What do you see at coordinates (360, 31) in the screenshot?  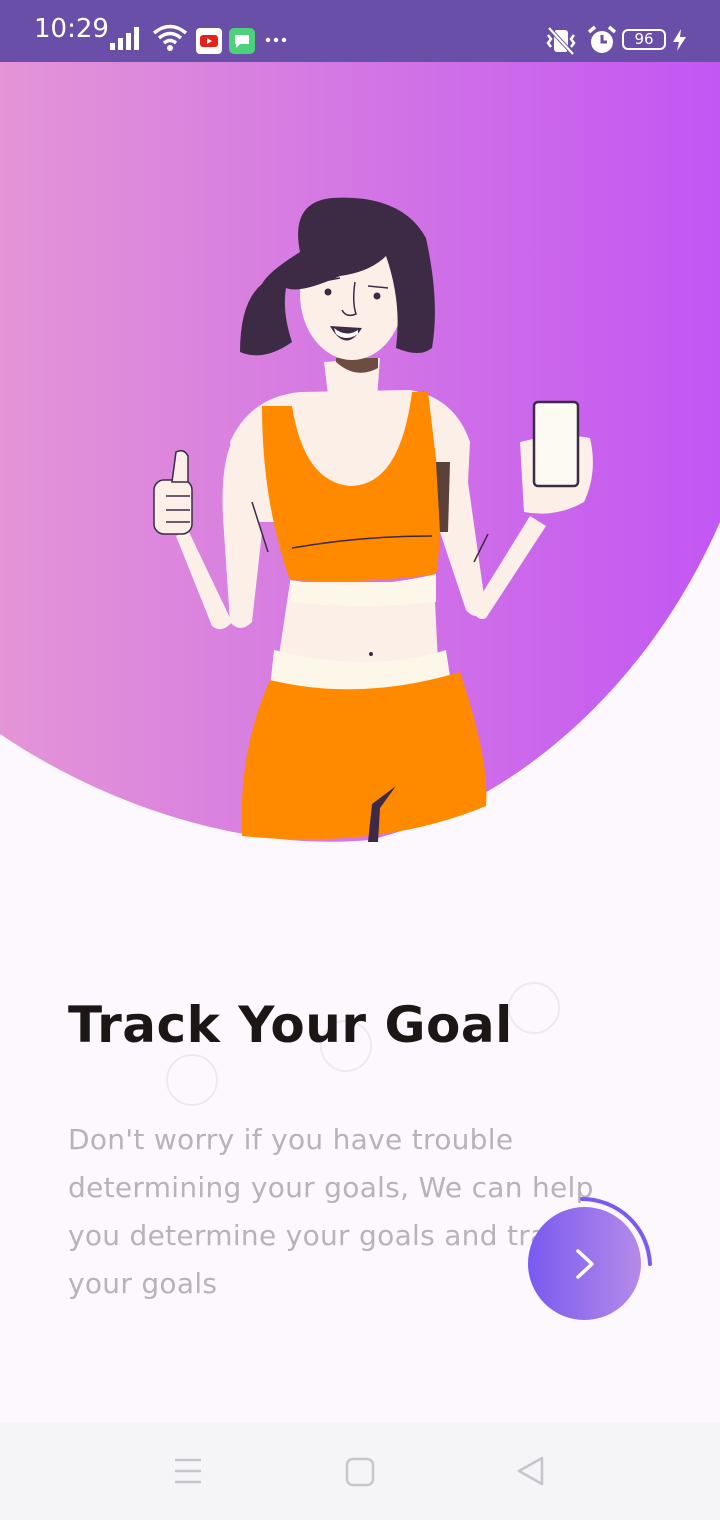 I see `status-bar: 10:29 96` at bounding box center [360, 31].